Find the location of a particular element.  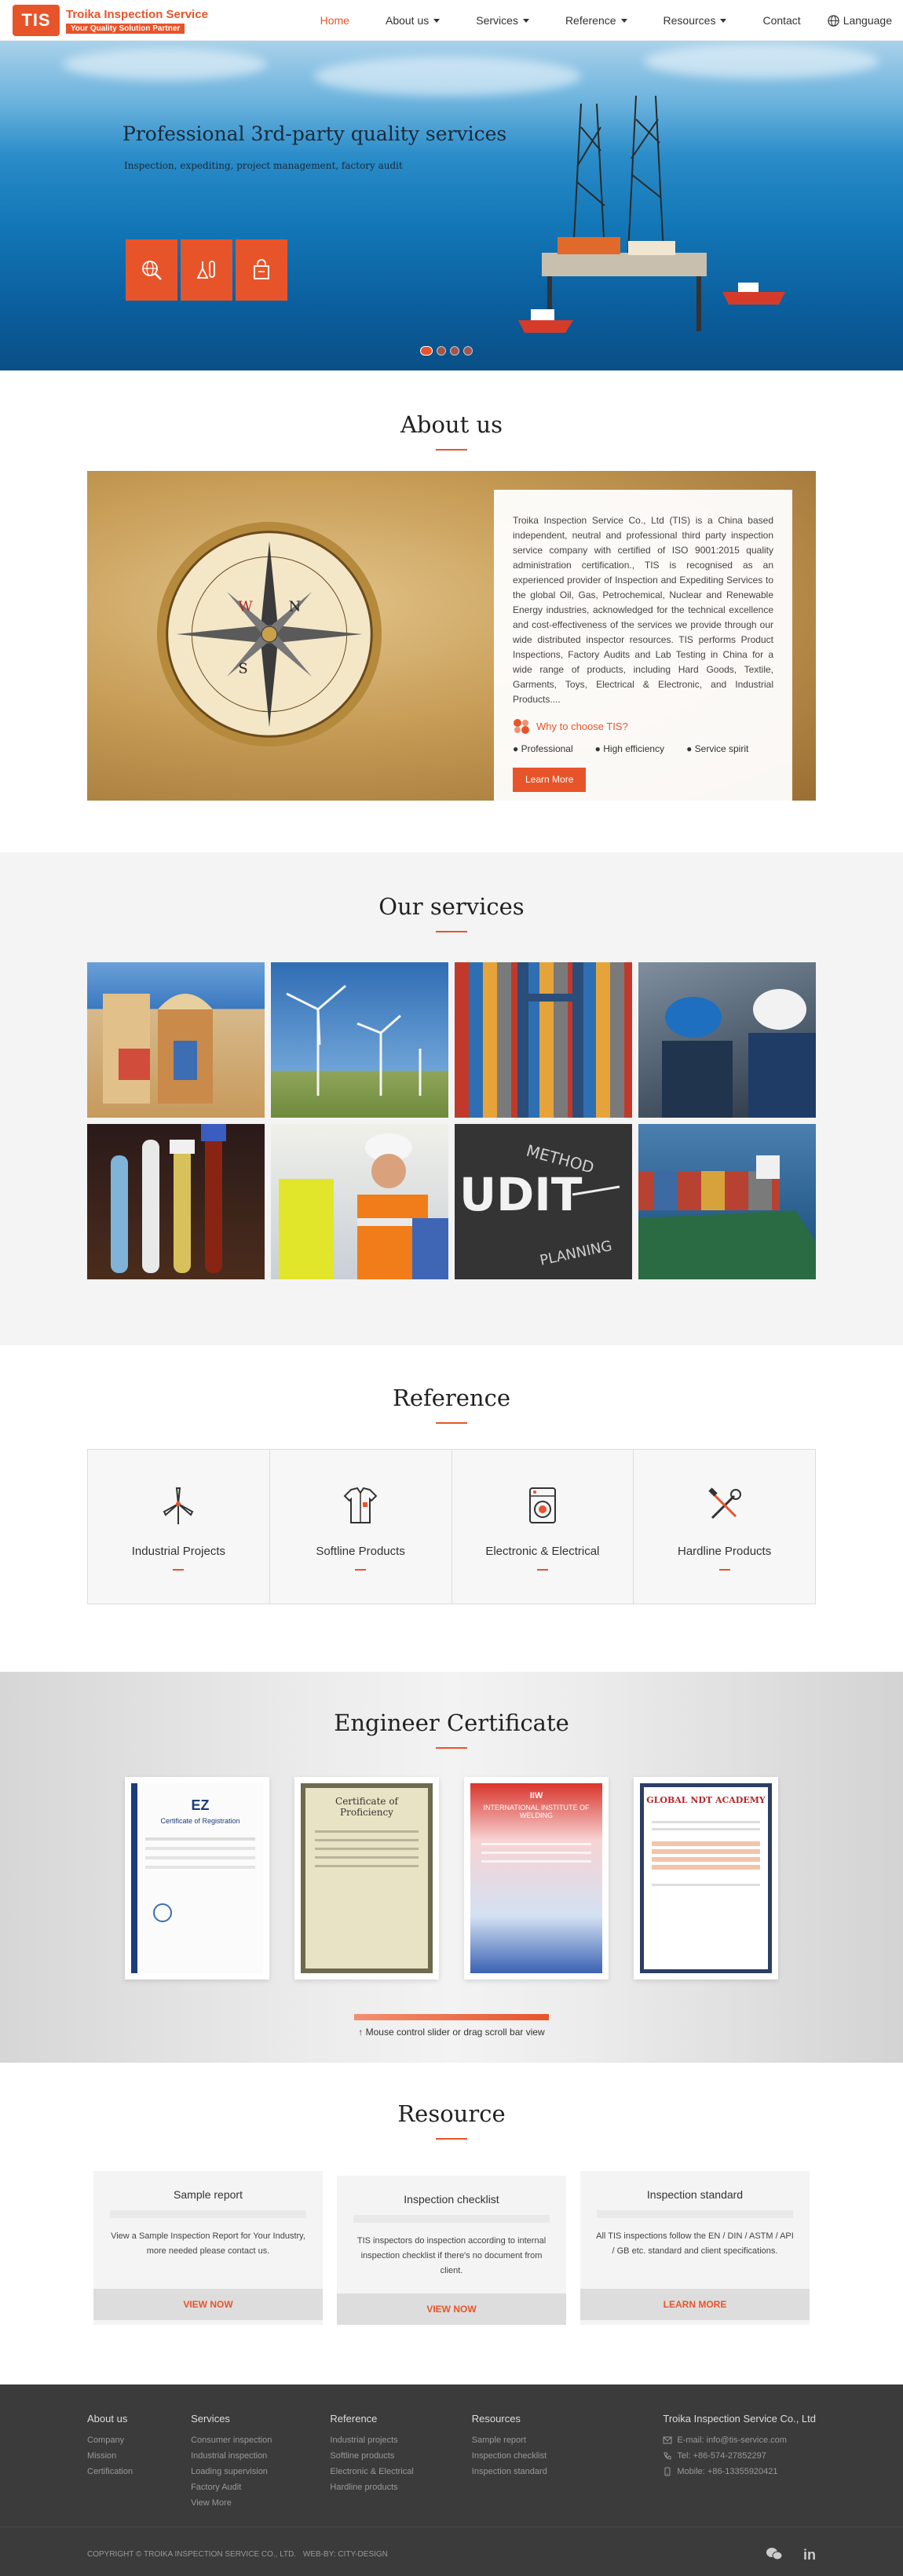

nav-reference-label: Reference is located at coordinates (590, 20).